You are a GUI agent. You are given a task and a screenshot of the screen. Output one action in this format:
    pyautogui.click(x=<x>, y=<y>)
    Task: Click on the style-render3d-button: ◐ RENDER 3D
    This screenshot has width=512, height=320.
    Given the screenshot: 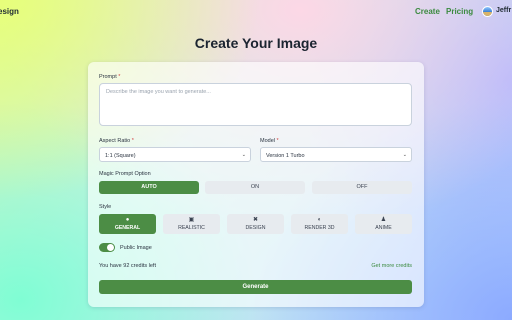 What is the action you would take?
    pyautogui.click(x=319, y=224)
    